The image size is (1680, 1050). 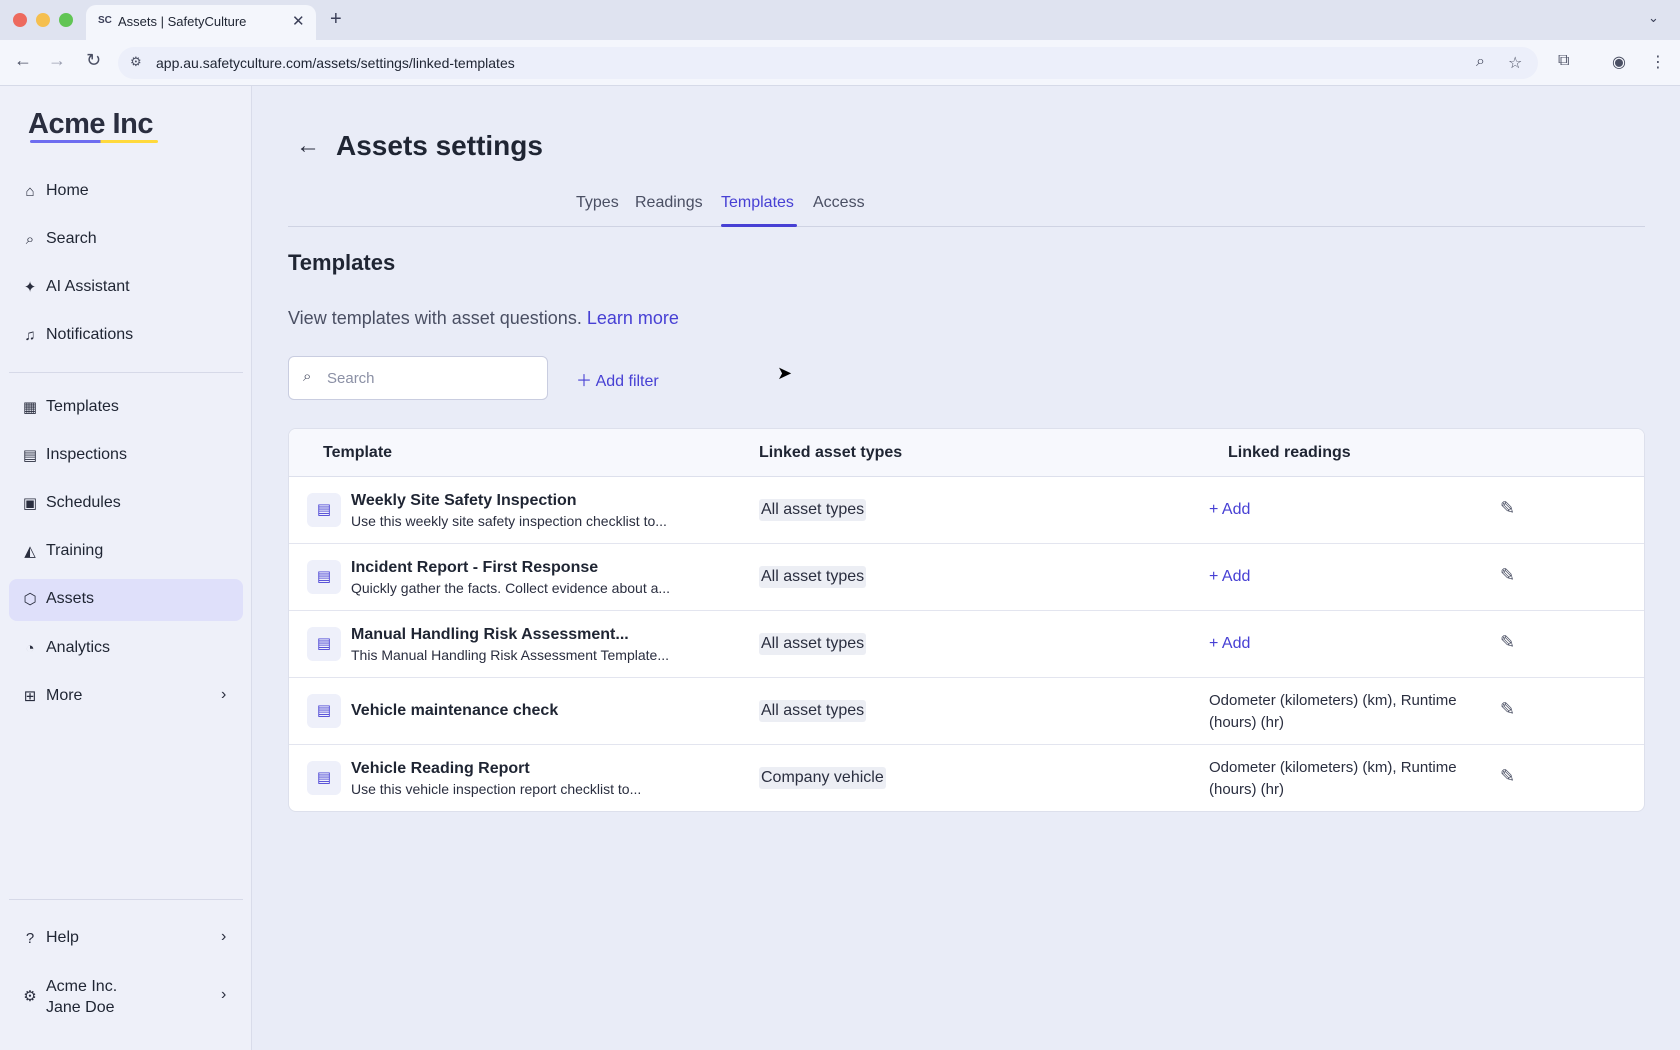 I want to click on learn-more-link: Learn more, so click(x=633, y=318).